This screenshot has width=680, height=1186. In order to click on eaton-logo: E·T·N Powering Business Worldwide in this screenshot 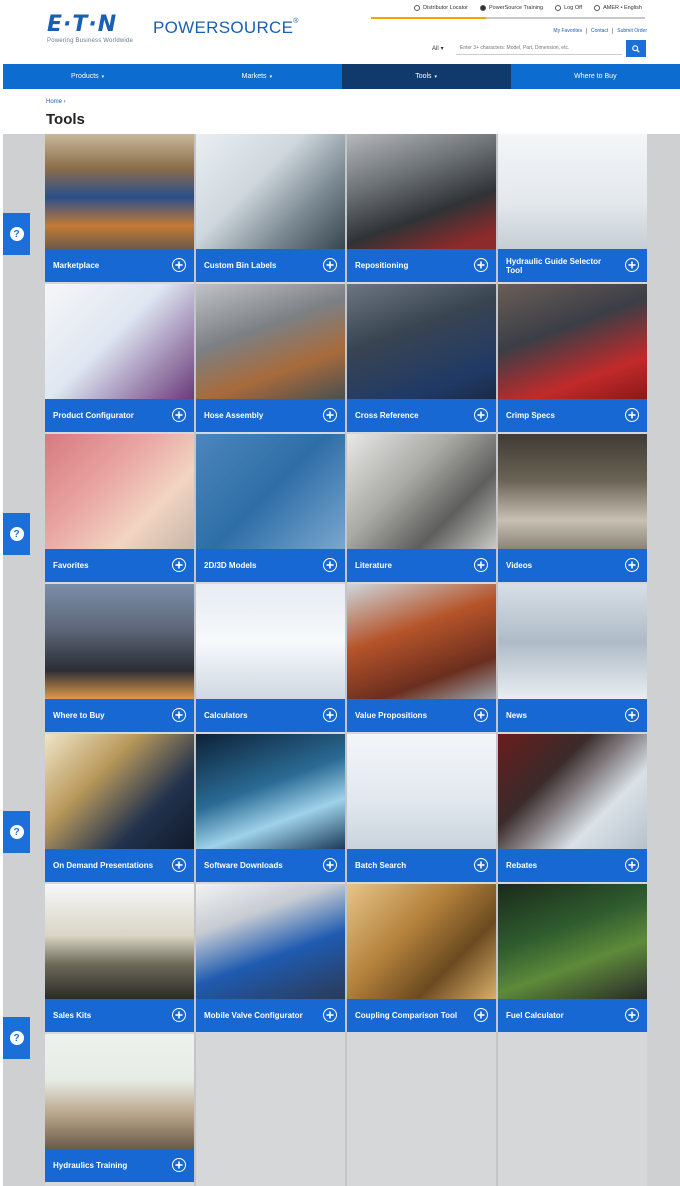, I will do `click(90, 29)`.